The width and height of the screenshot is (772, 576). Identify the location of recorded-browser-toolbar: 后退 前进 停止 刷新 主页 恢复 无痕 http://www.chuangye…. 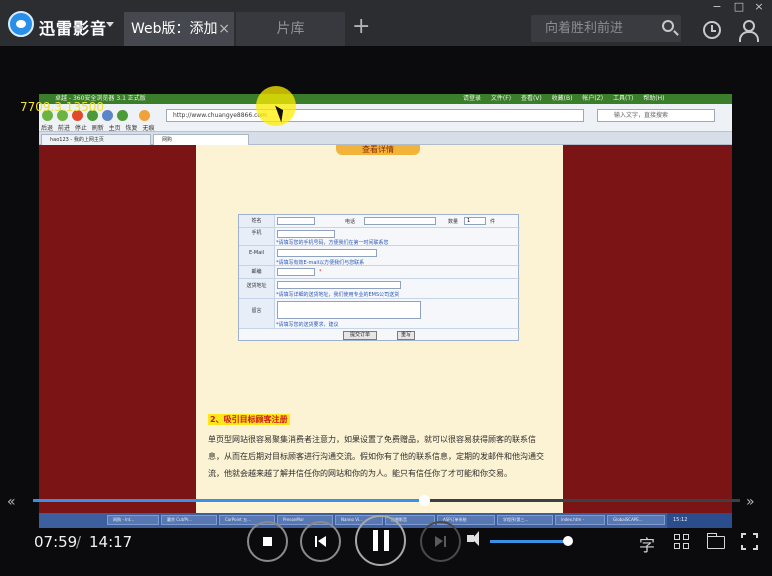
(385, 118).